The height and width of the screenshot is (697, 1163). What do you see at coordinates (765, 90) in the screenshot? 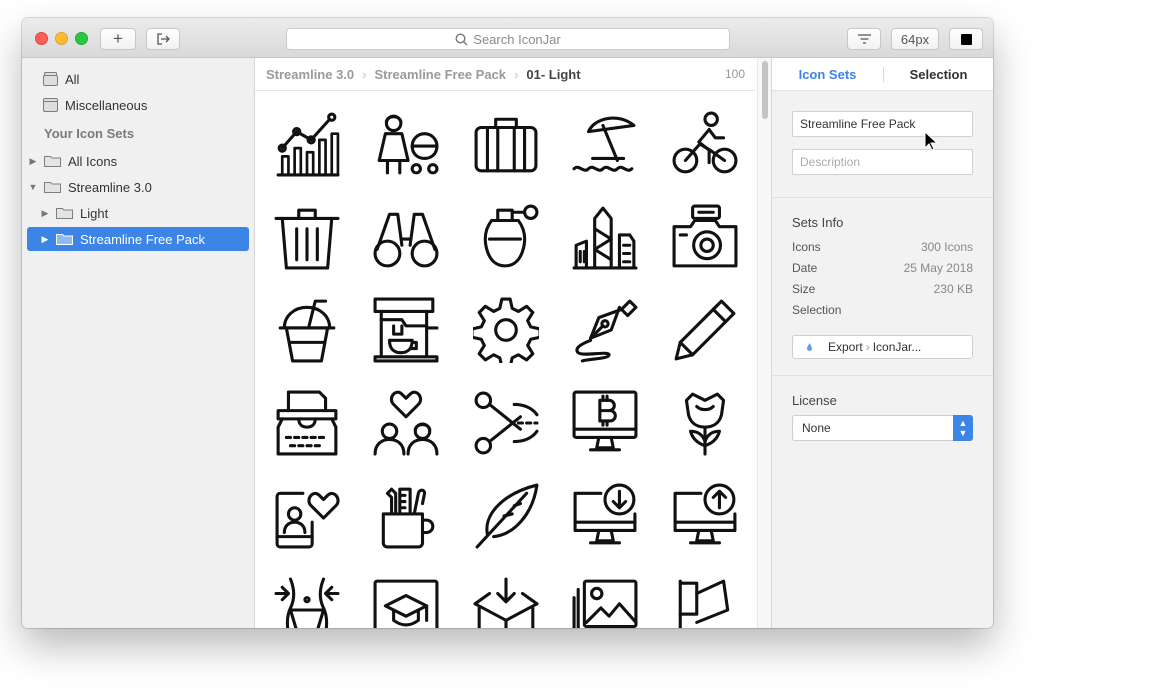
I see `scrollbar-thumb` at bounding box center [765, 90].